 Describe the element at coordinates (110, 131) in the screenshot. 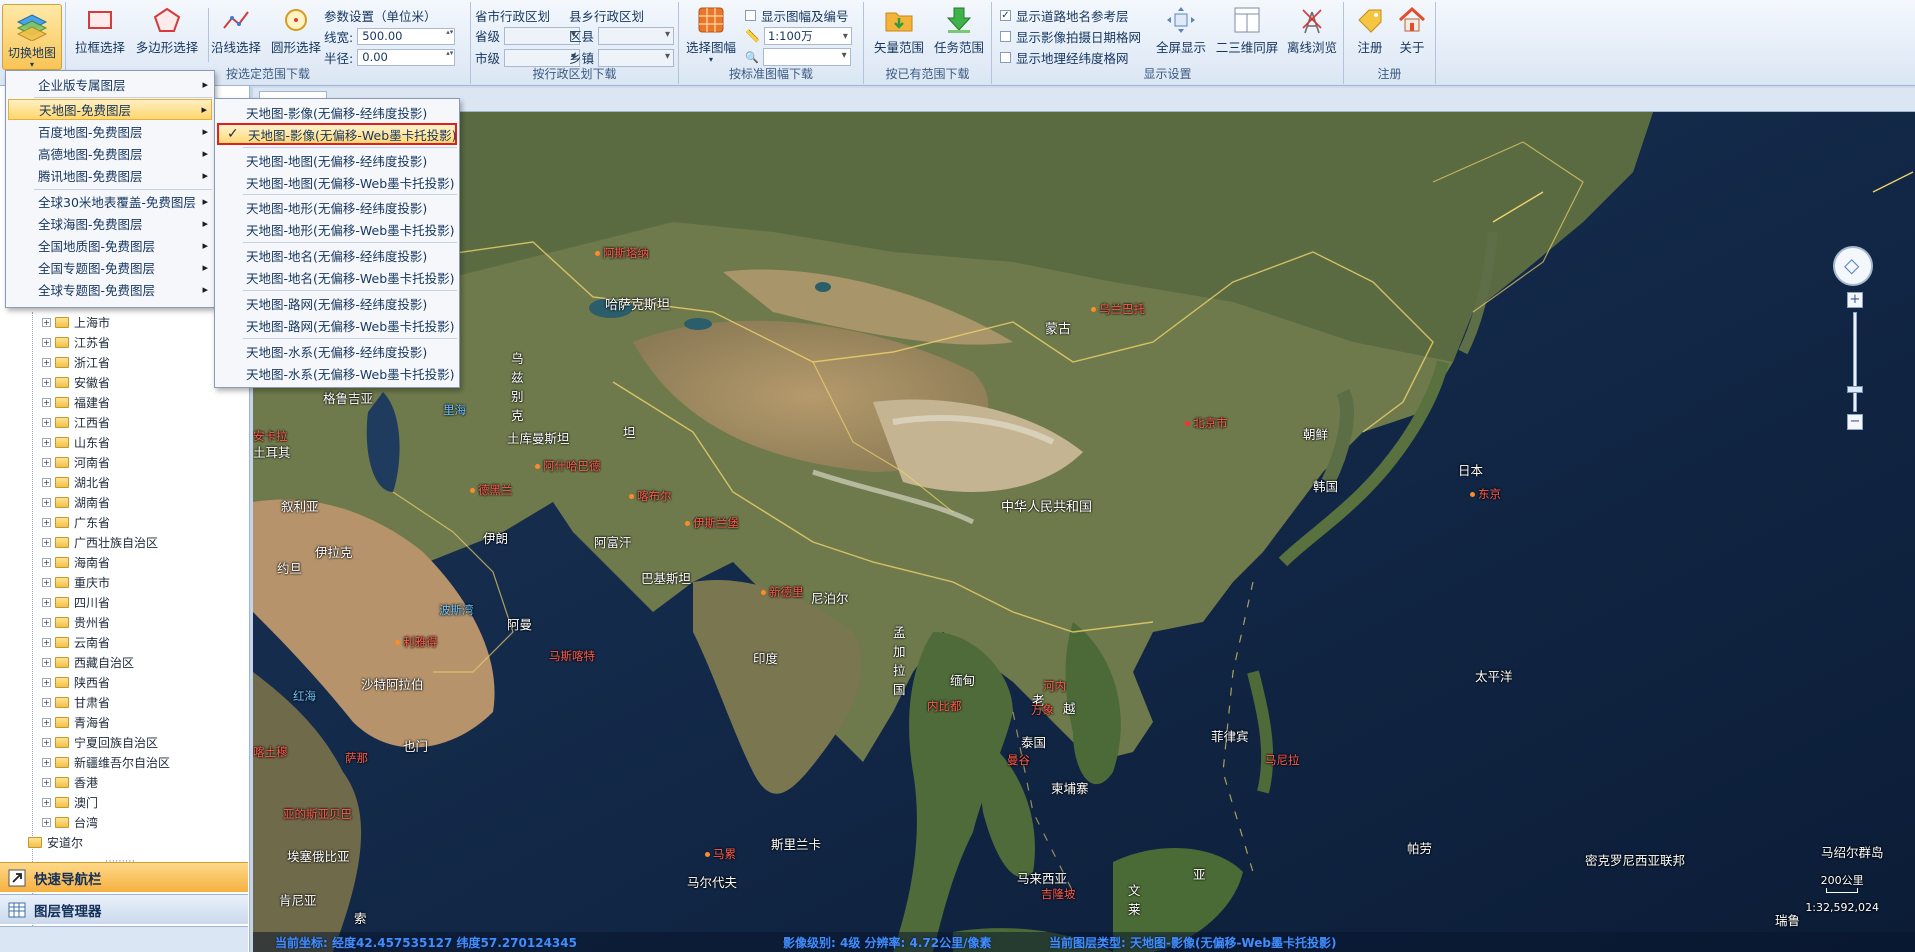

I see `menu-item-baidu: 百度地图-免费图层` at that location.